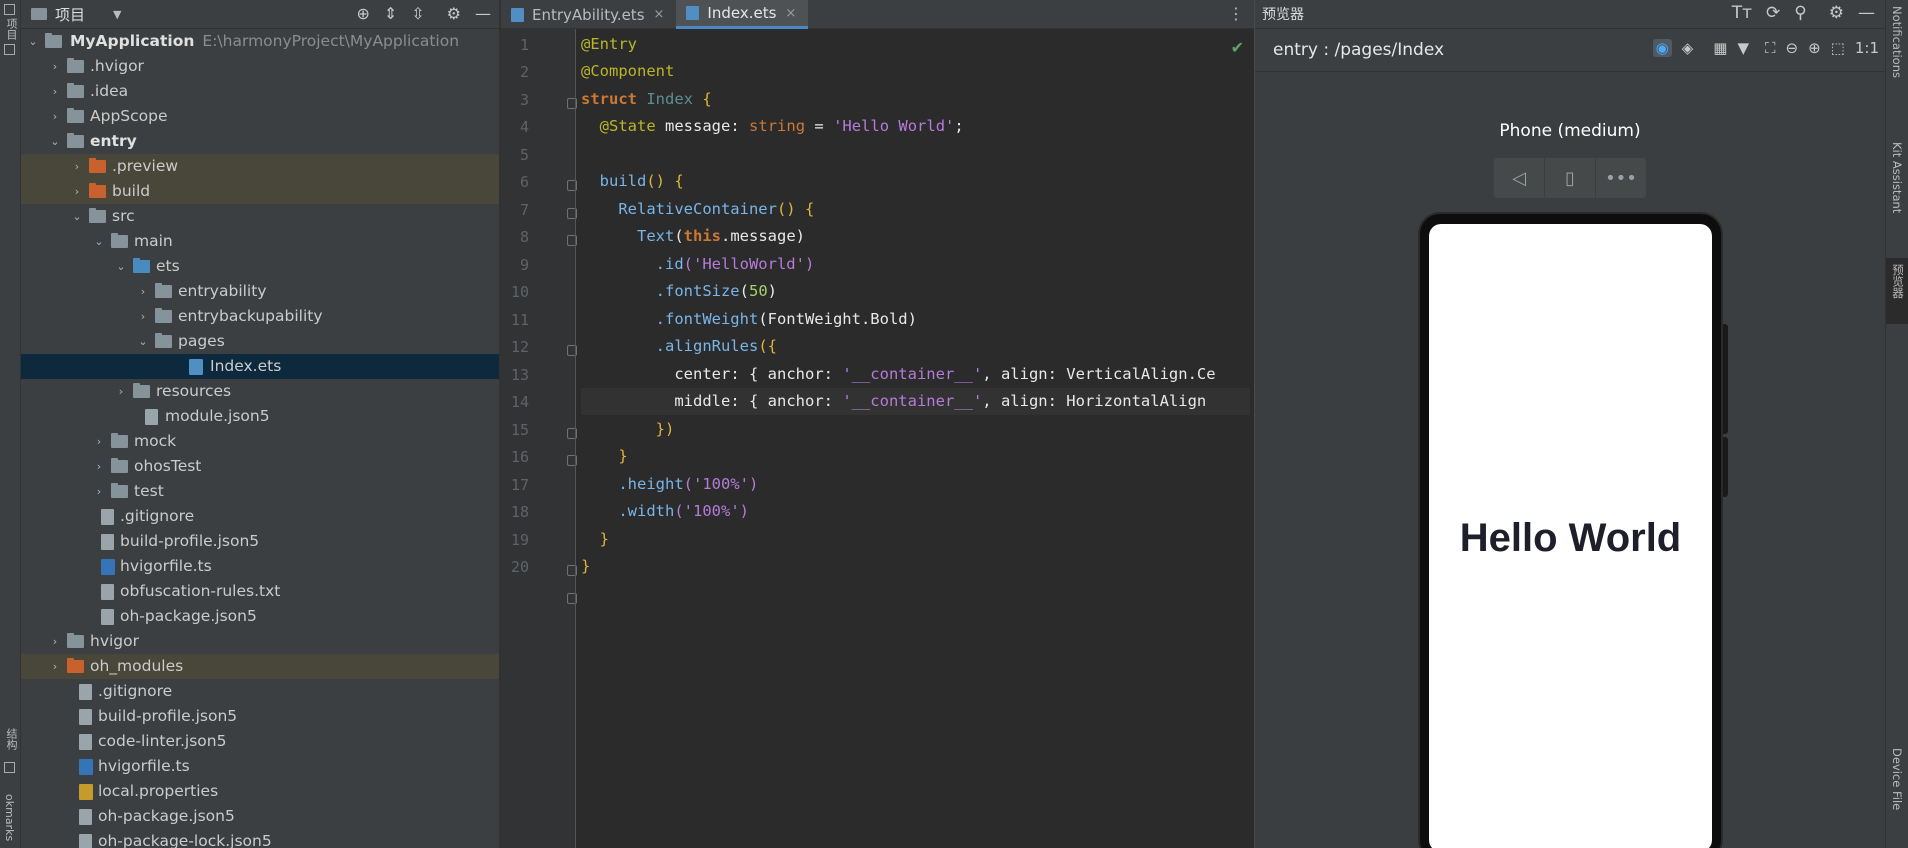 The width and height of the screenshot is (1908, 848). What do you see at coordinates (9, 9) in the screenshot?
I see `project-tool-icon` at bounding box center [9, 9].